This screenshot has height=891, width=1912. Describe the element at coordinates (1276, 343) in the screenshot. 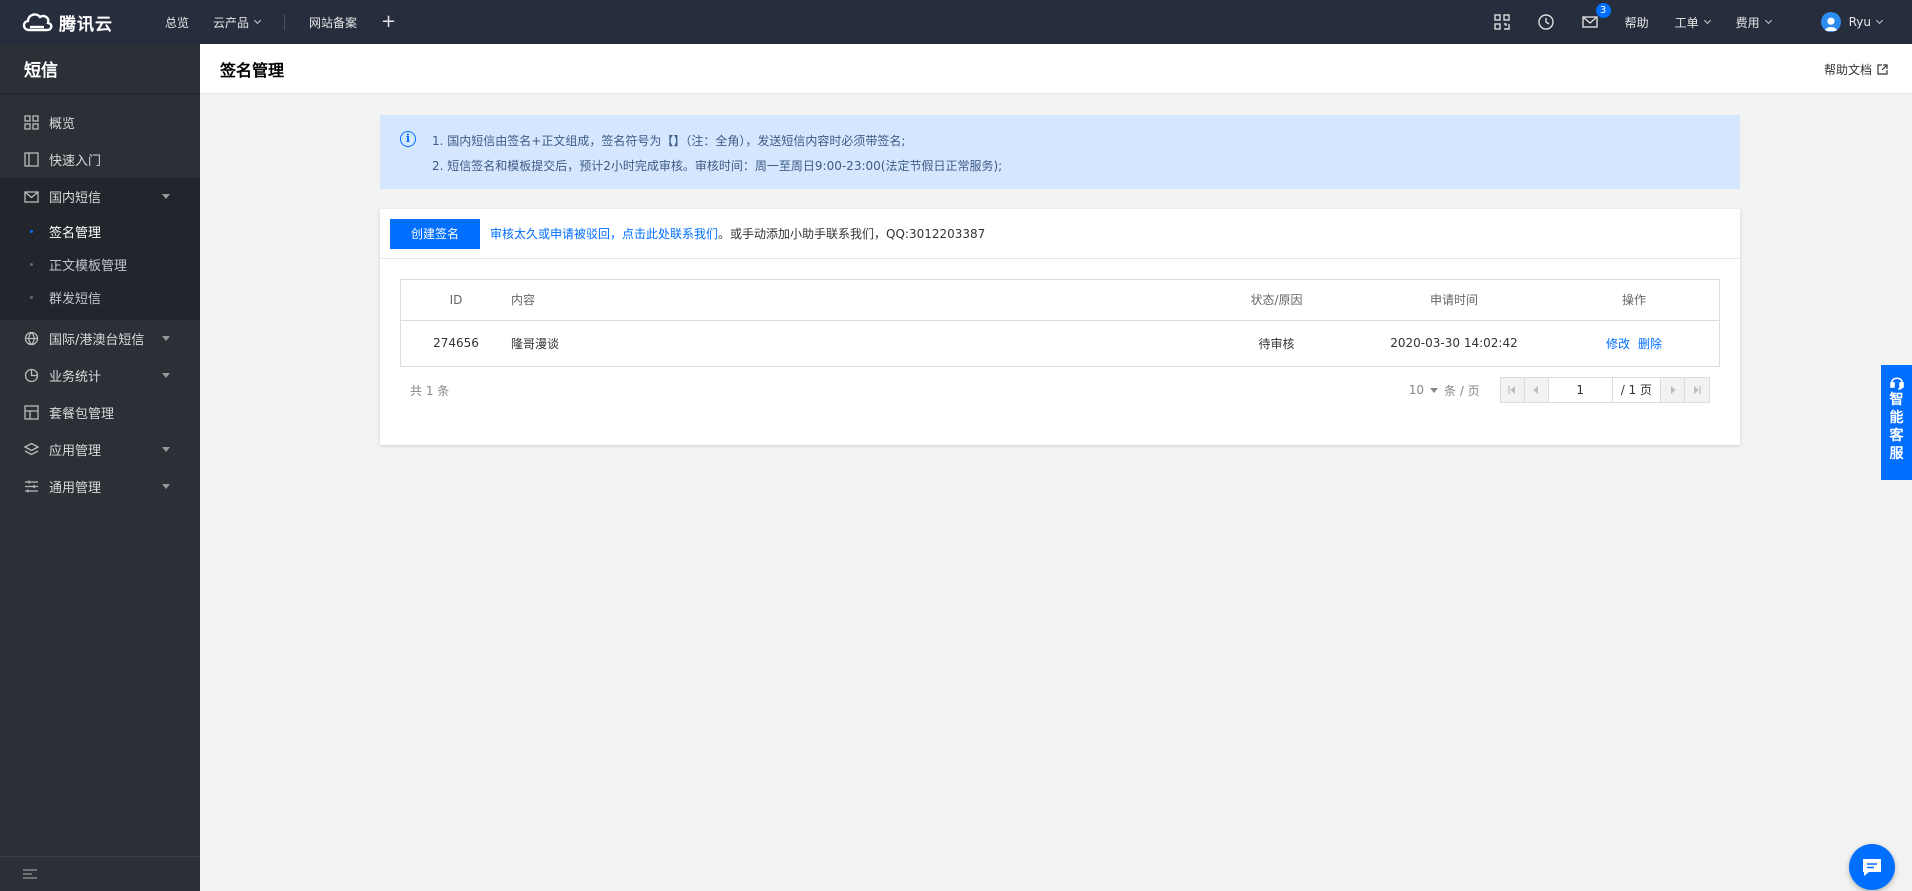

I see `cell-status: 待审核` at that location.